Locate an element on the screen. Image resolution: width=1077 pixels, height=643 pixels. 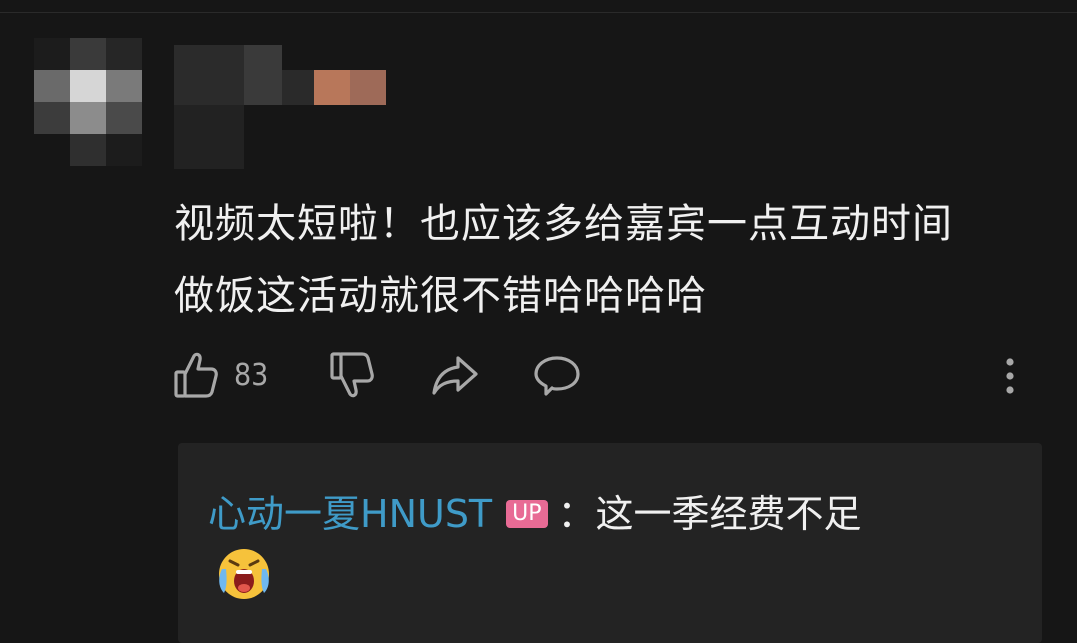
more-options-button is located at coordinates (1010, 375).